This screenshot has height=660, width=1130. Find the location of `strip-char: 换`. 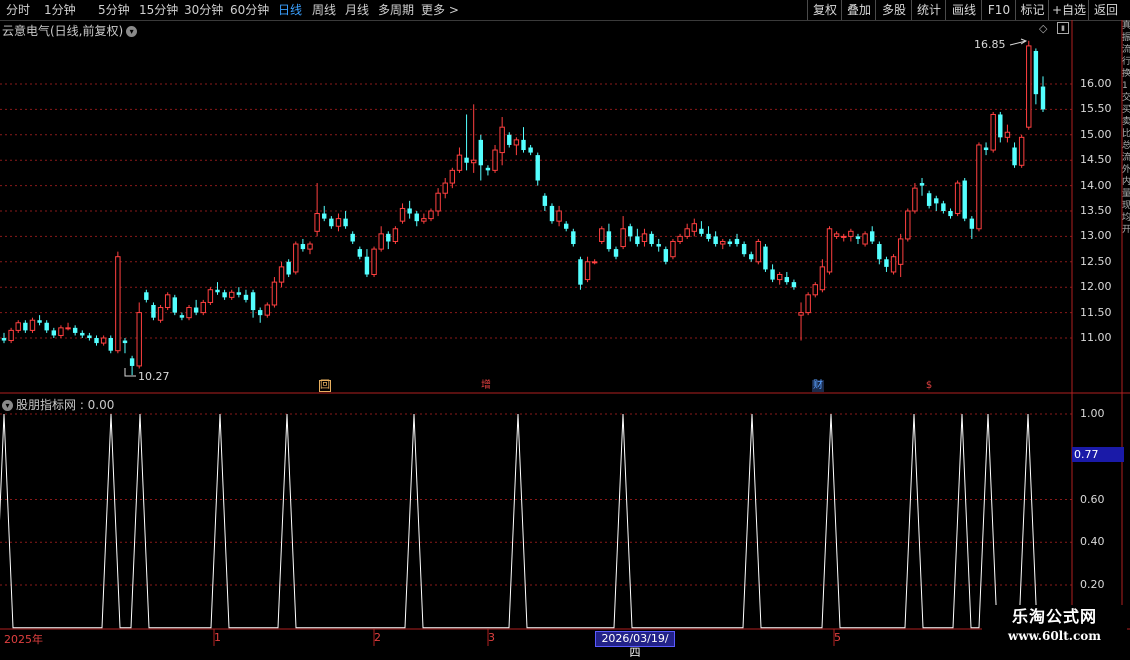

strip-char: 换 is located at coordinates (1126, 74).